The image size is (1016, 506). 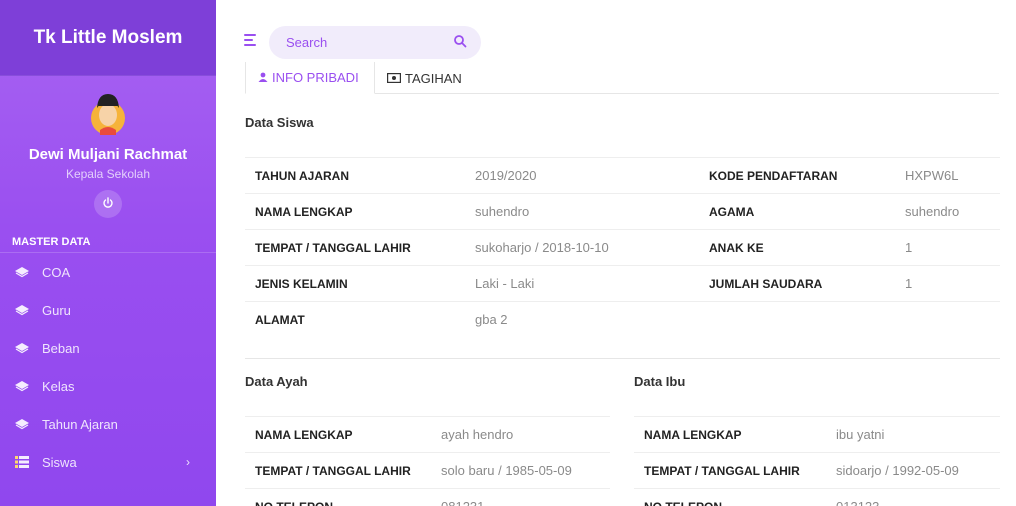 I want to click on sidebar-item-guru: Guru, so click(x=108, y=310).